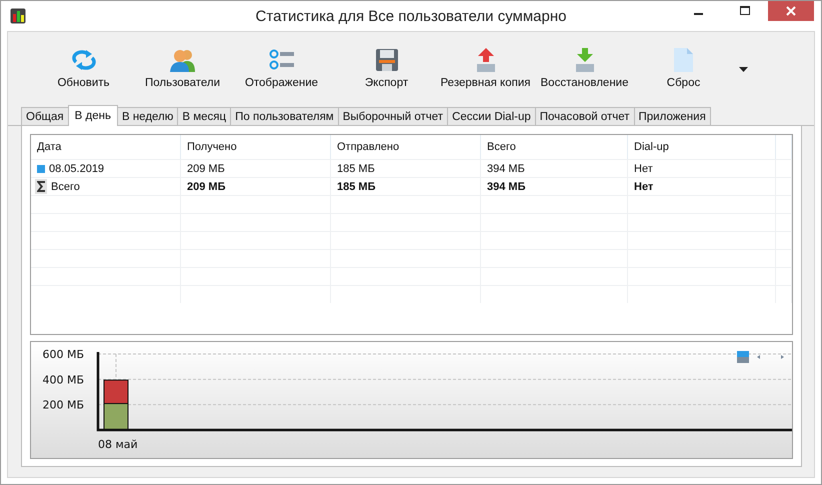  I want to click on close-icon, so click(791, 11).